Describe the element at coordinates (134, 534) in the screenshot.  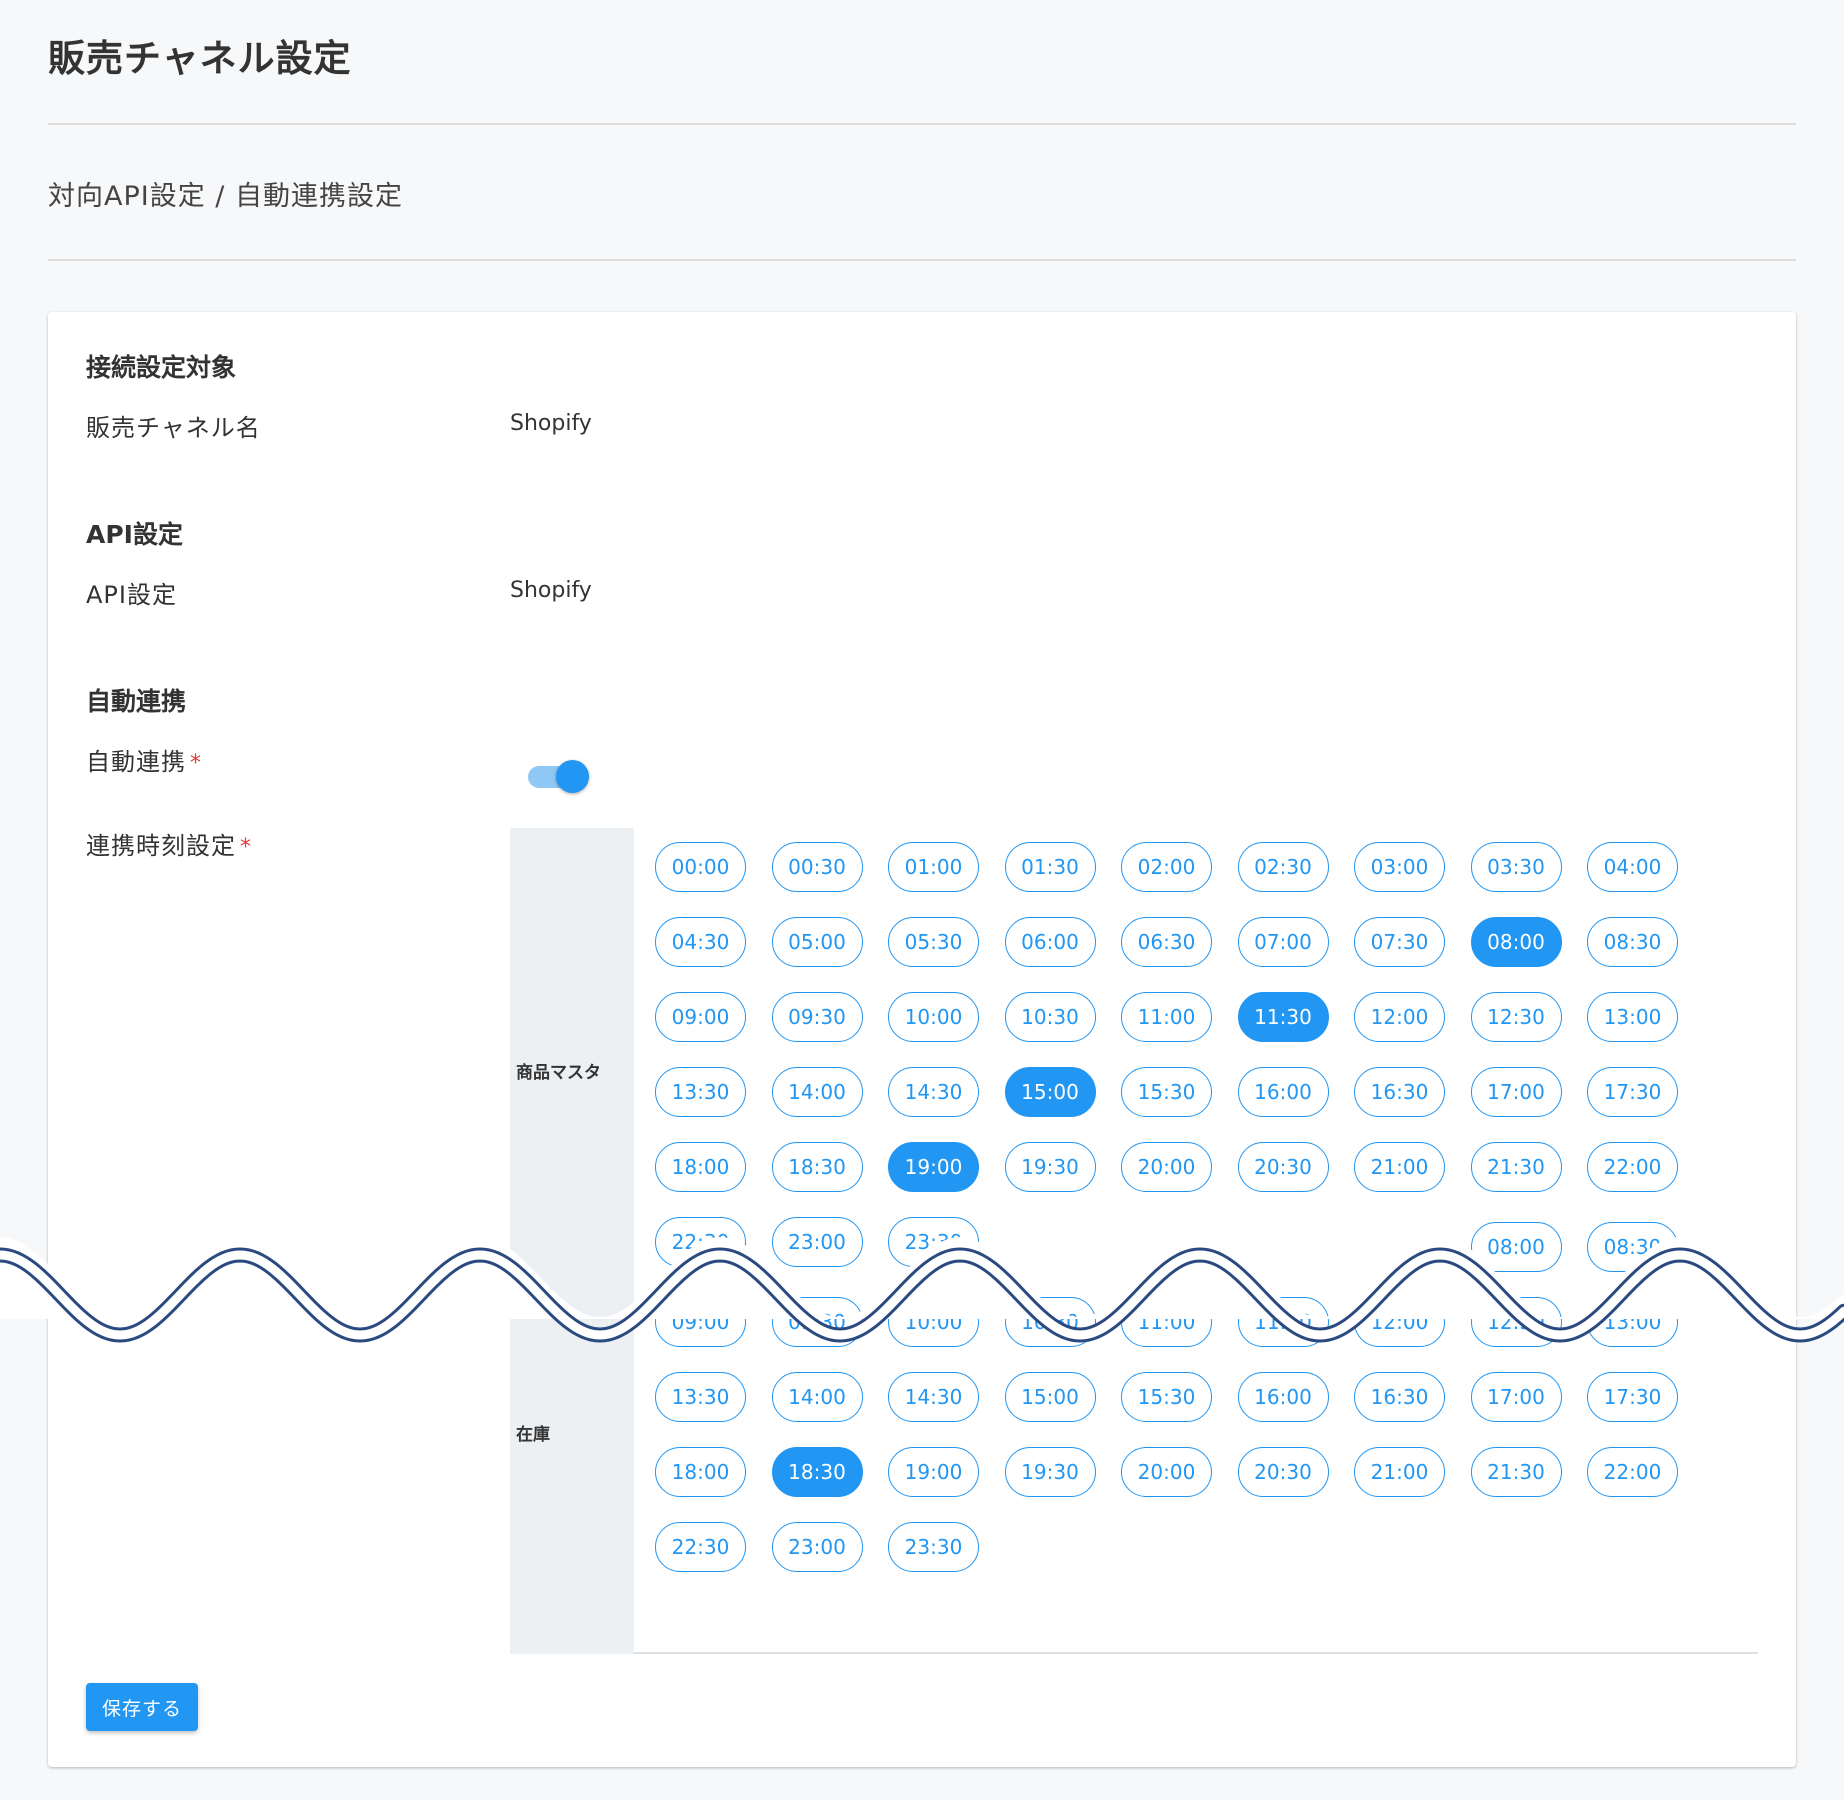
I see `api-section-heading: API設定` at that location.